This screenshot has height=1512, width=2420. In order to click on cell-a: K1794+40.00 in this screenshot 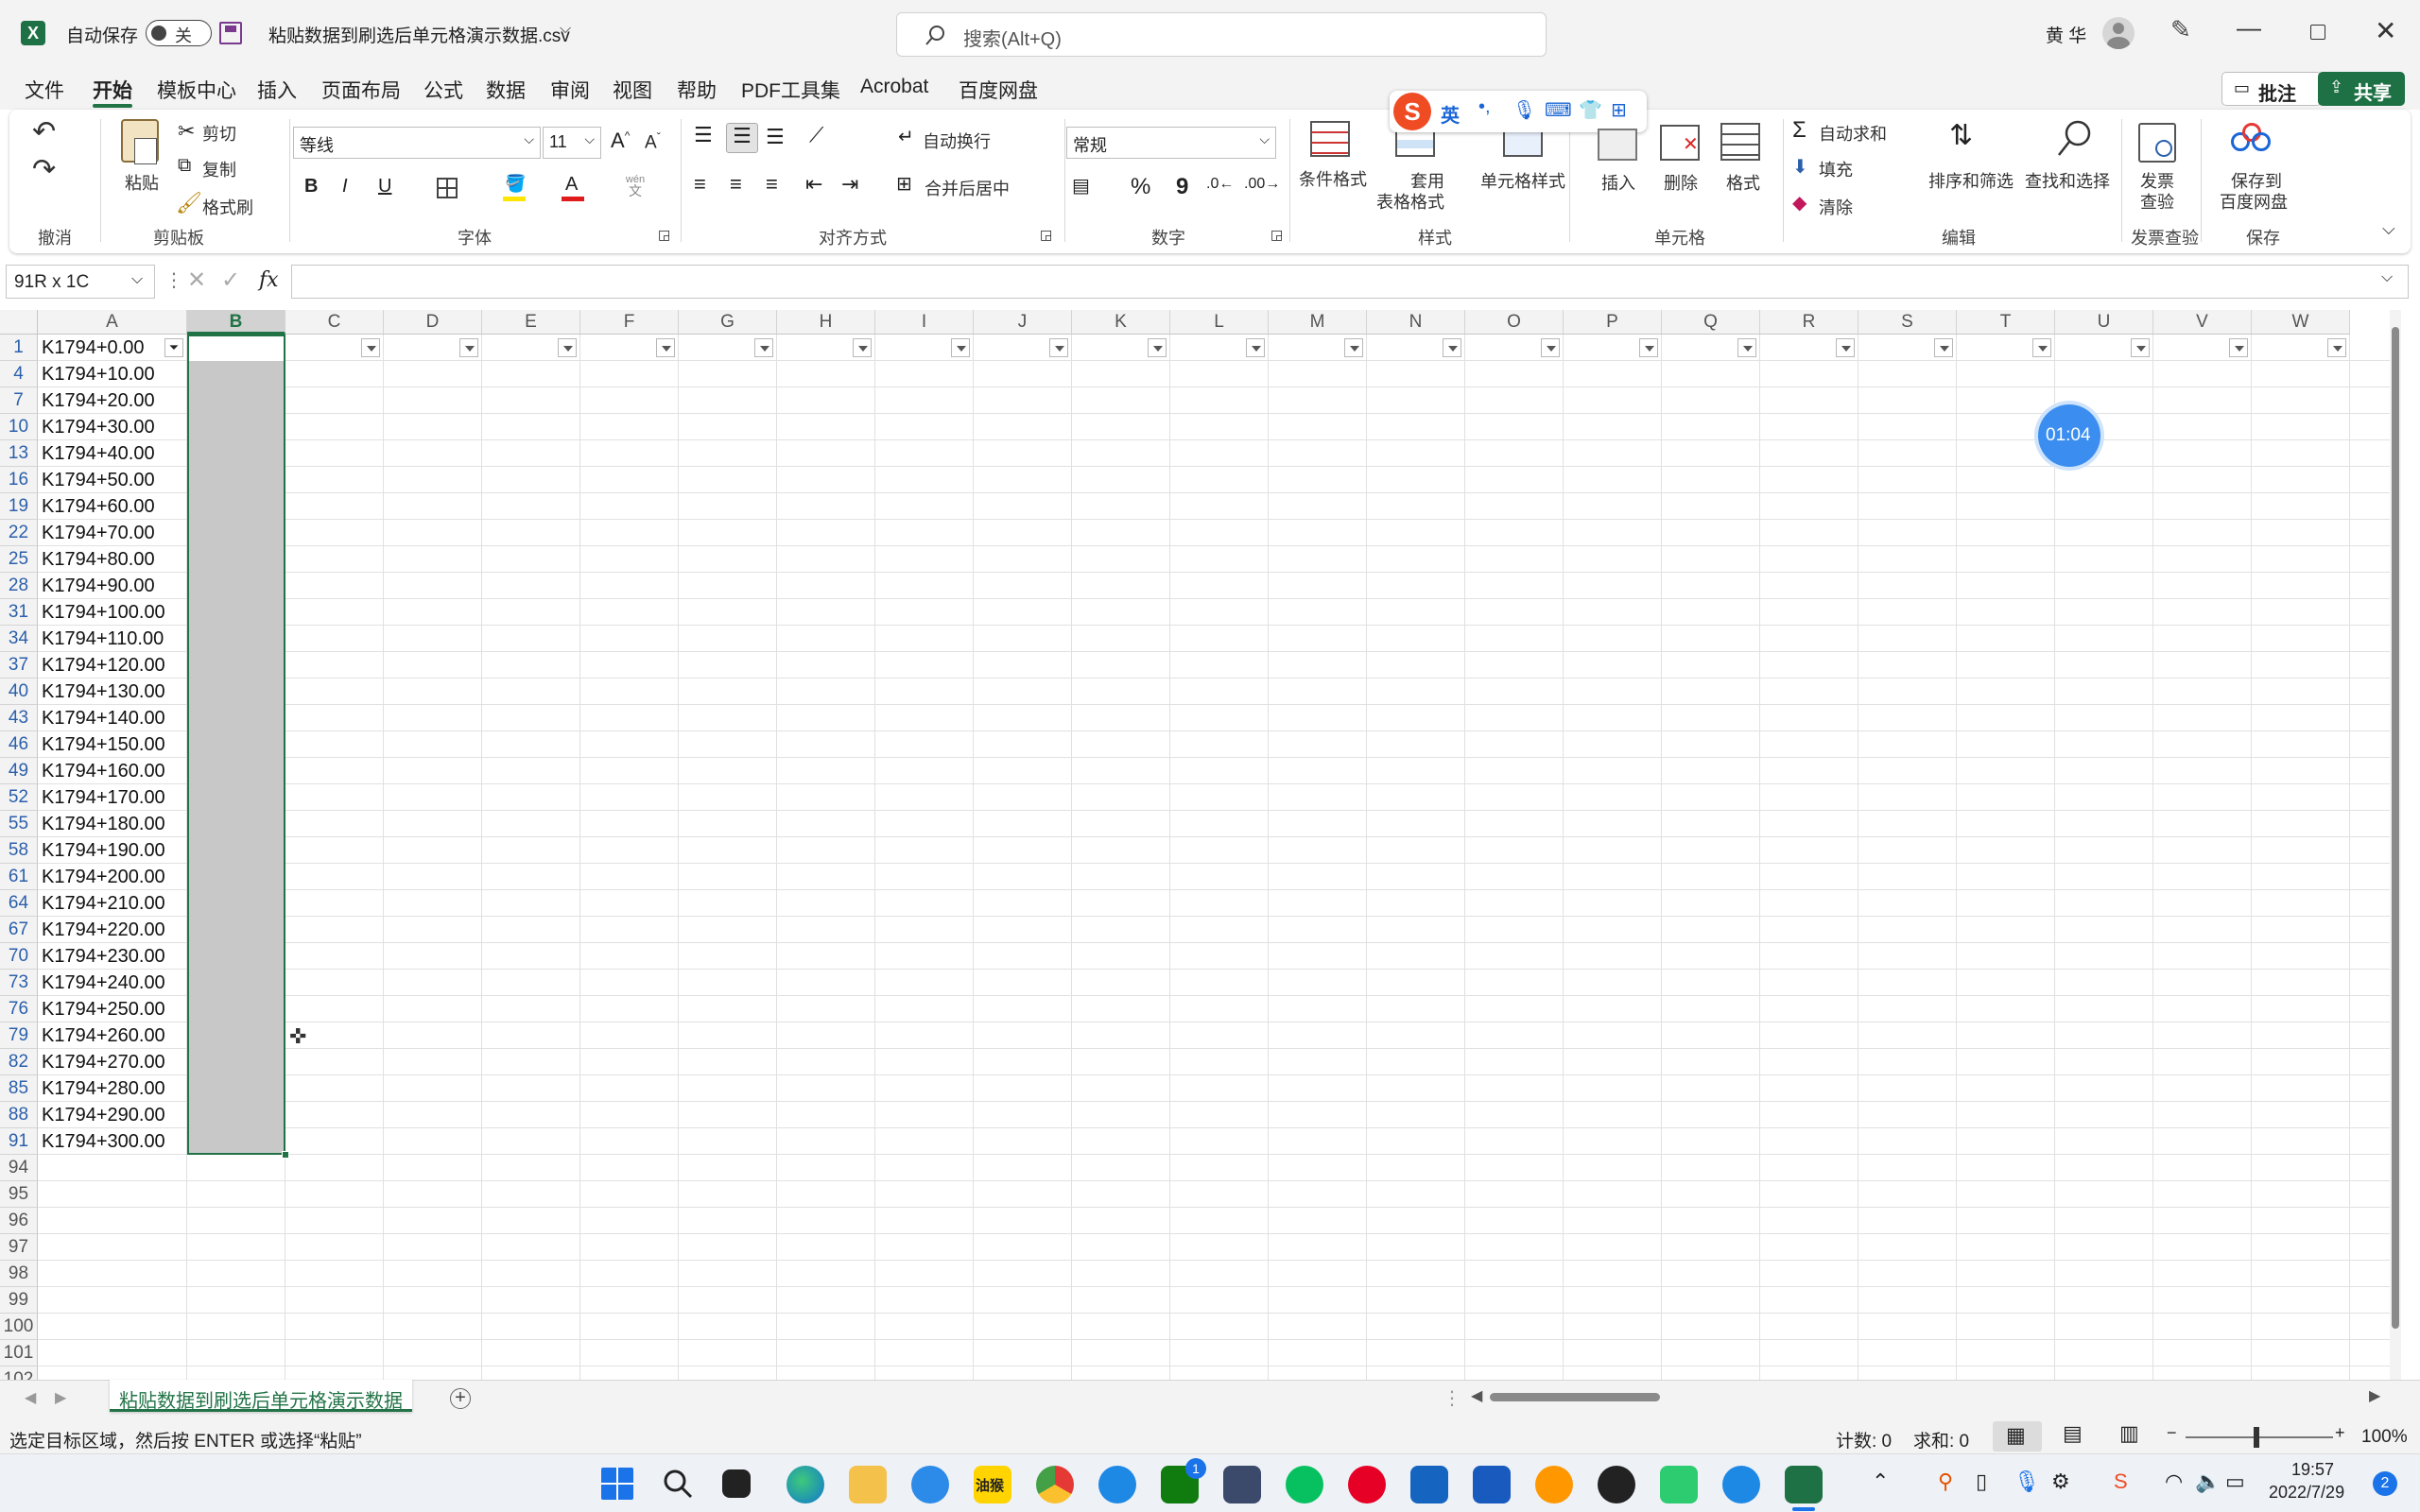, I will do `click(99, 453)`.